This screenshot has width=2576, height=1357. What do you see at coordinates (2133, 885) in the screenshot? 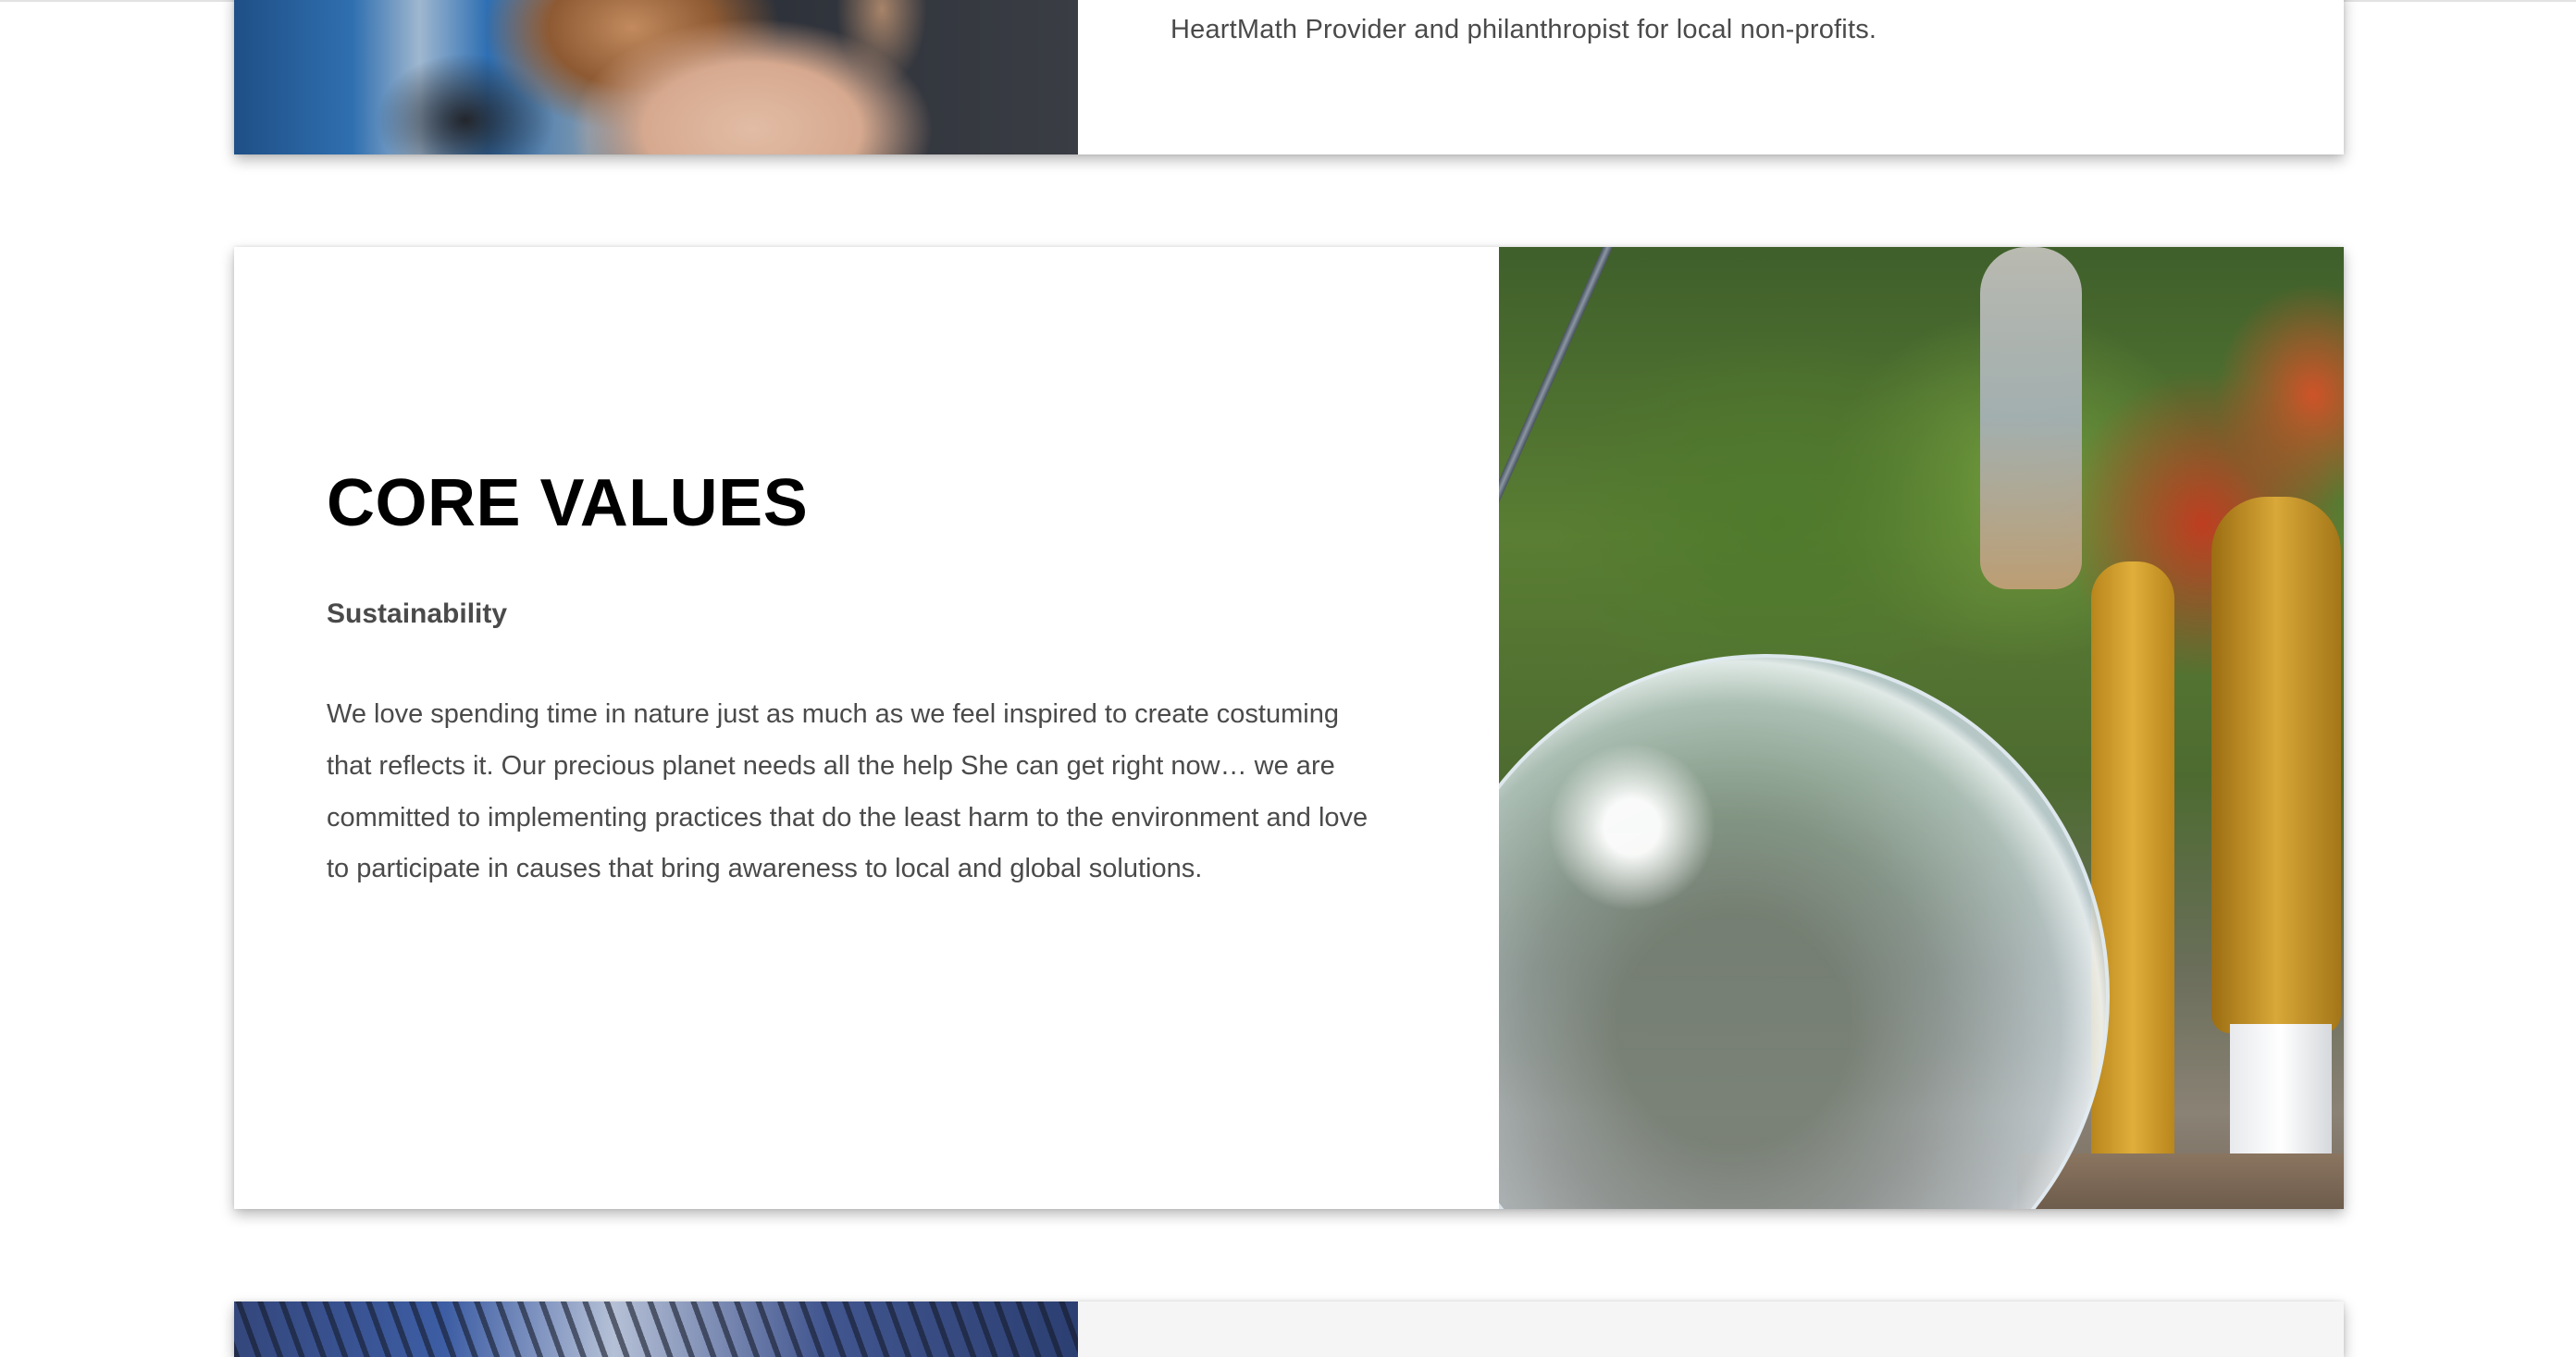
I see `gold-silk-fabric` at bounding box center [2133, 885].